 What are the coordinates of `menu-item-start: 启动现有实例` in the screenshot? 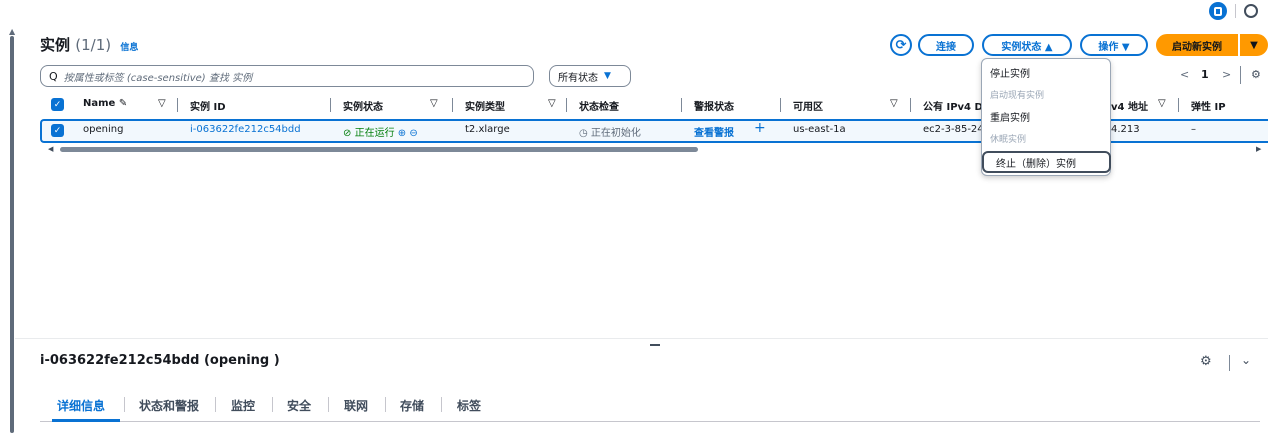 It's located at (1017, 96).